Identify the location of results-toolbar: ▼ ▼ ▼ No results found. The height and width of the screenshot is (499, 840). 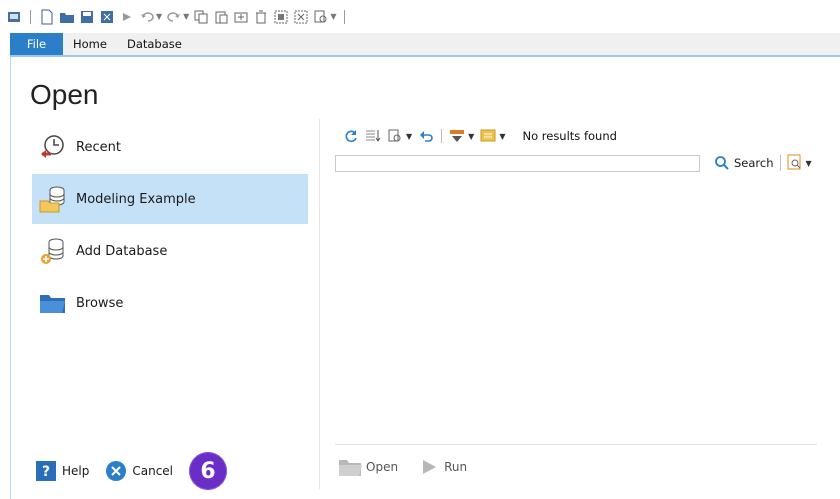
(478, 136).